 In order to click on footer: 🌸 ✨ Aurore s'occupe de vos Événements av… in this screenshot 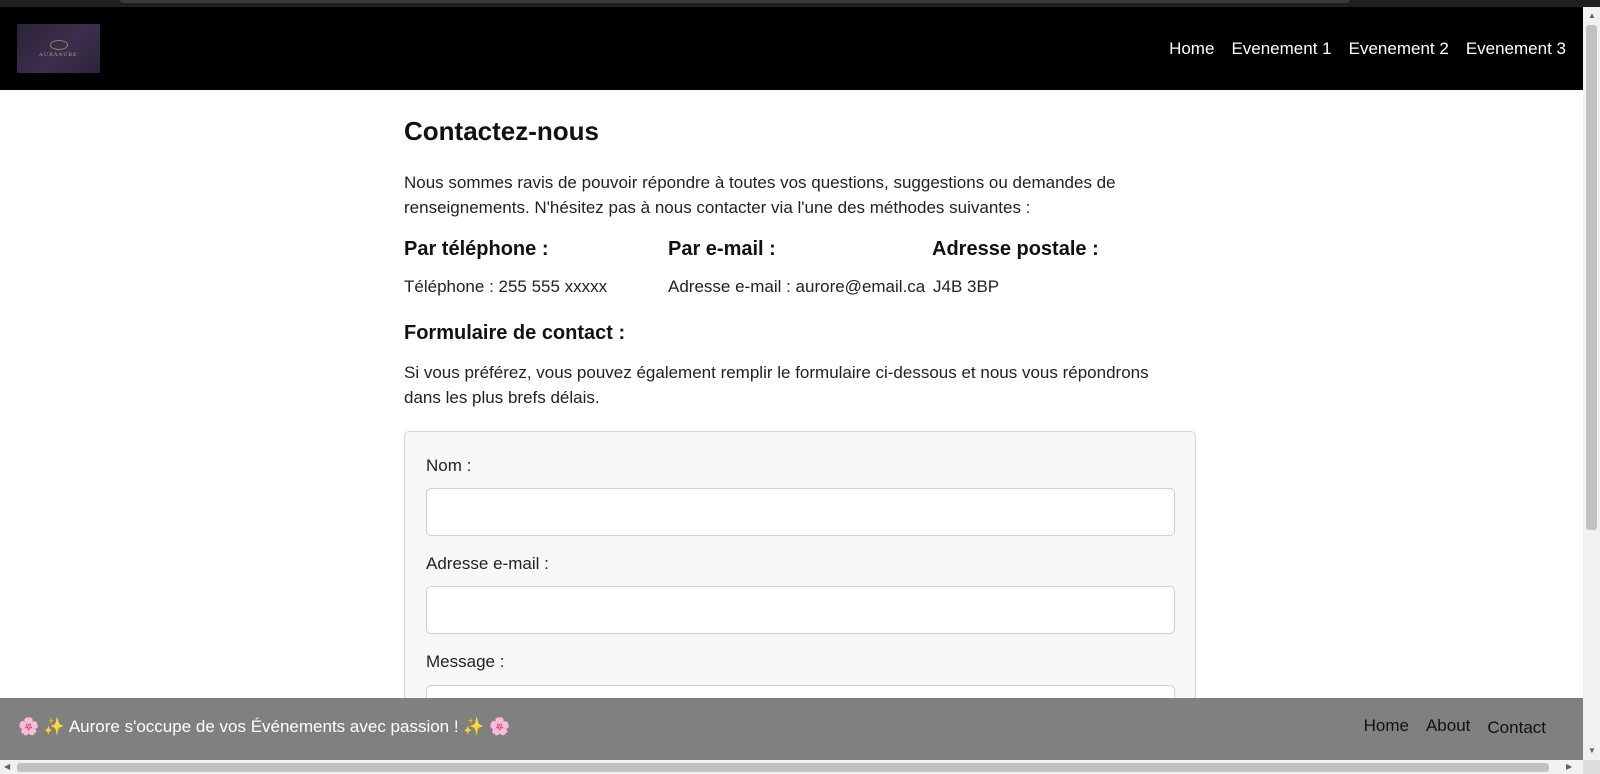, I will do `click(791, 729)`.